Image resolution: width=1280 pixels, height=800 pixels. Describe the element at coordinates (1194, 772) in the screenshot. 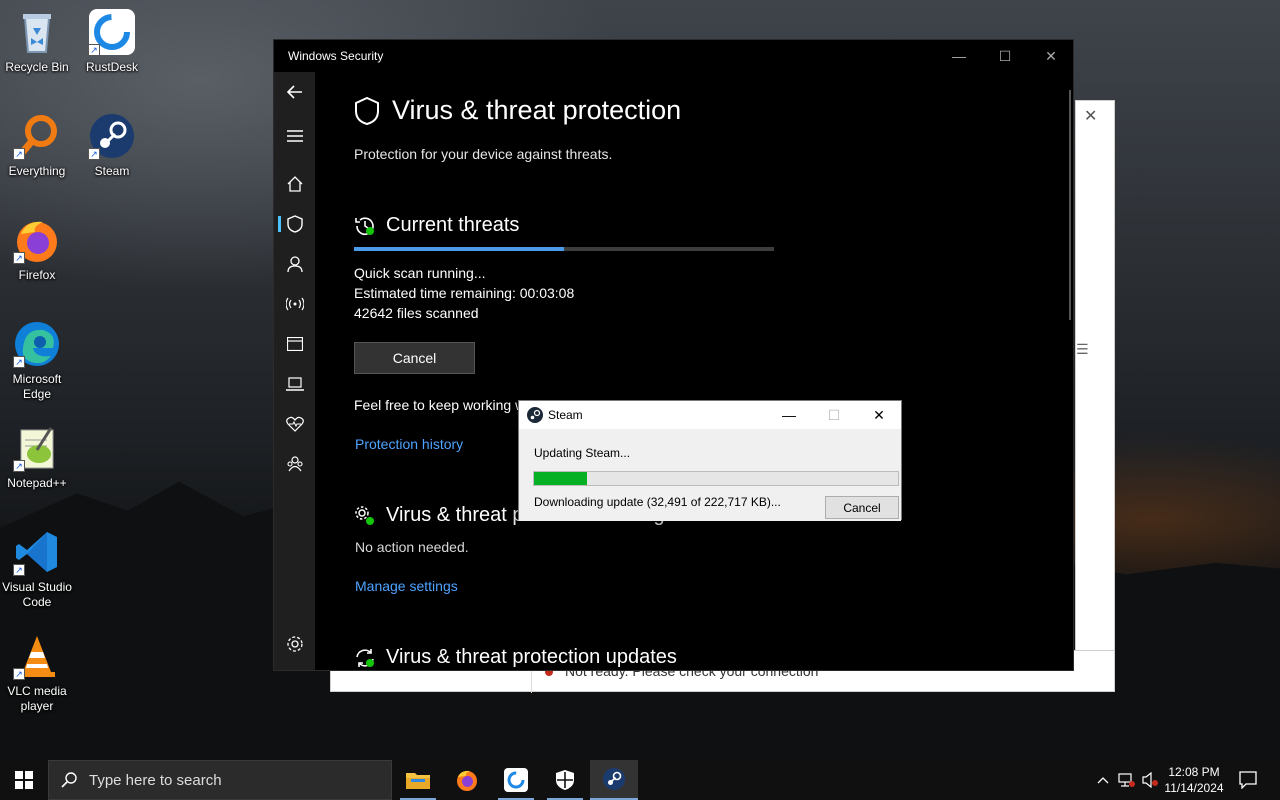

I see `clock-time: 12:08 PM` at that location.